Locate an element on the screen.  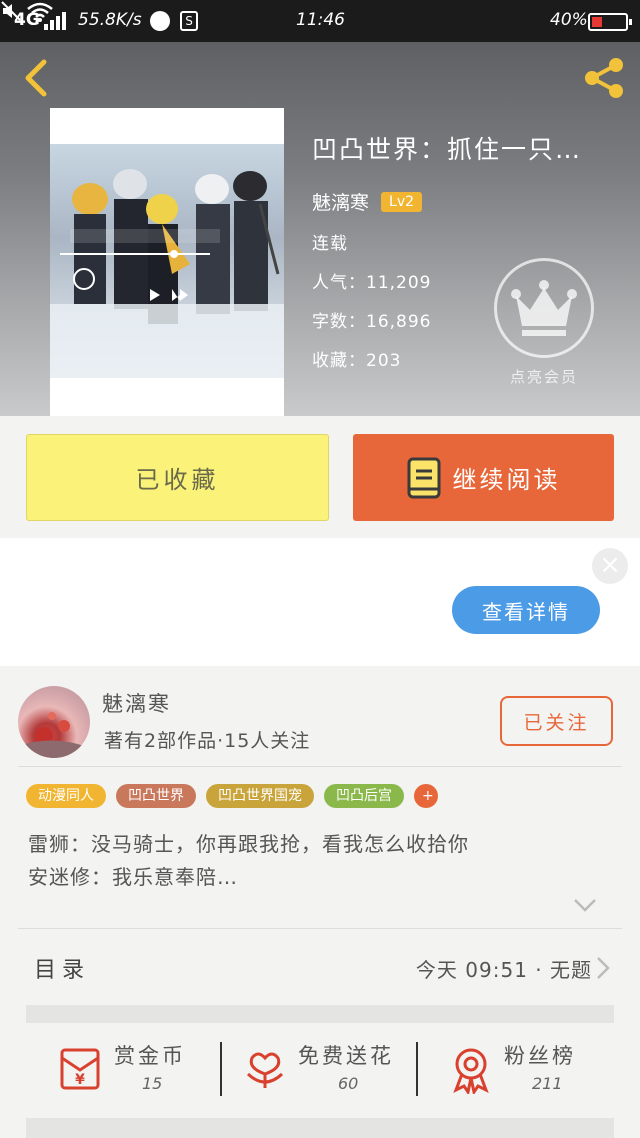
book-cover is located at coordinates (167, 262).